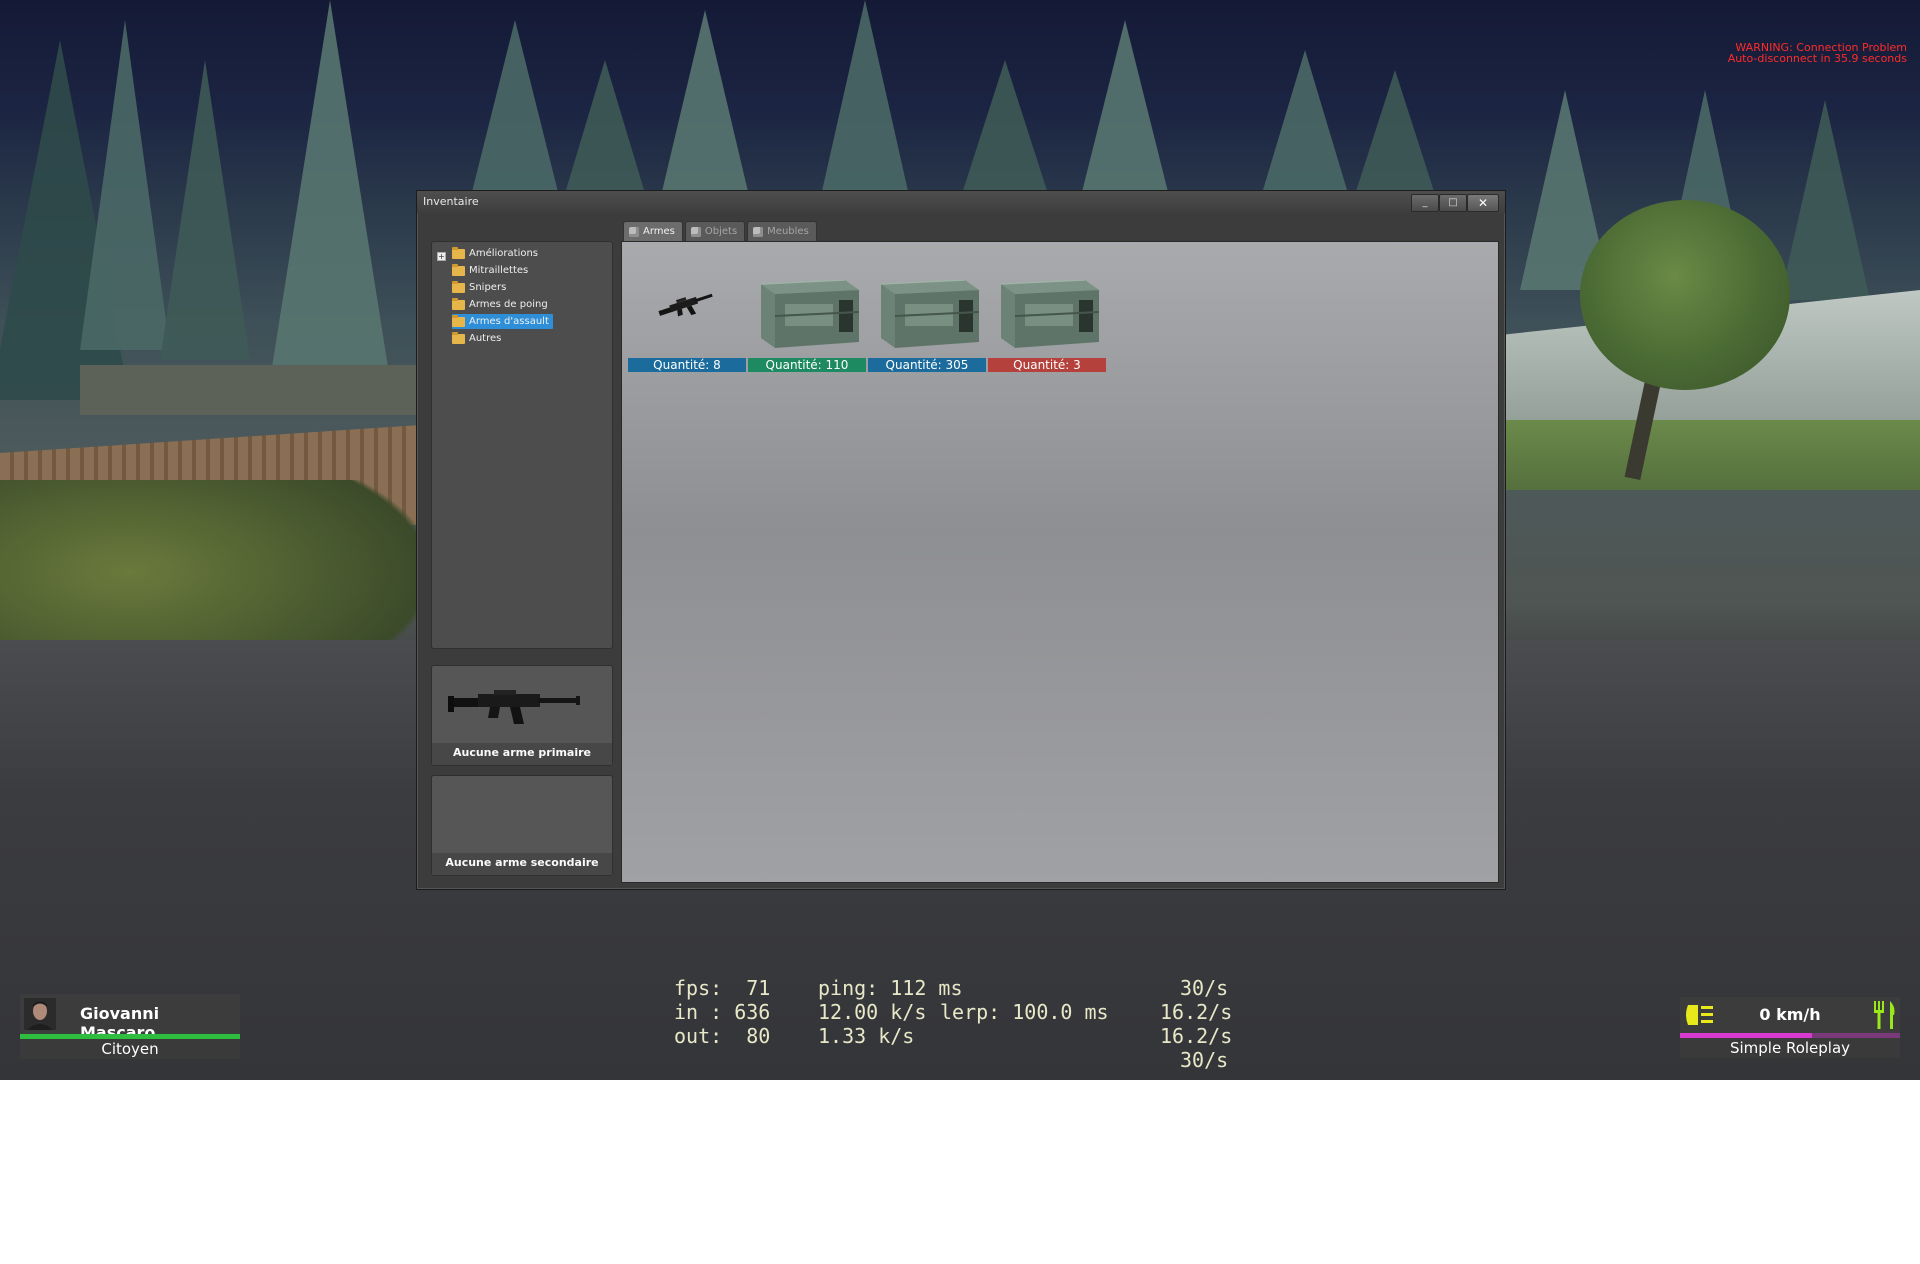 The height and width of the screenshot is (1264, 1920). Describe the element at coordinates (441, 256) in the screenshot. I see `expand-icon: +` at that location.